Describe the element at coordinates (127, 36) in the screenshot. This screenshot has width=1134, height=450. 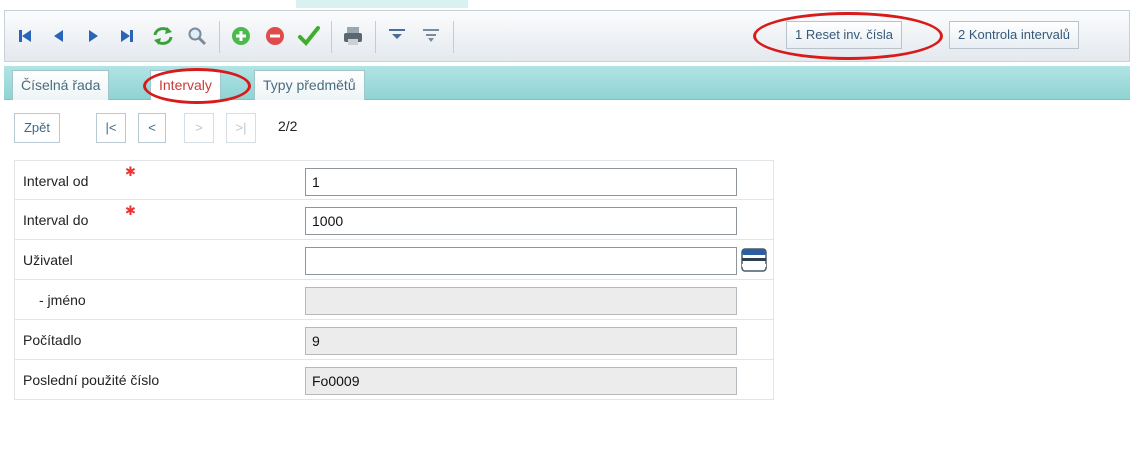
I see `last-record-icon` at that location.